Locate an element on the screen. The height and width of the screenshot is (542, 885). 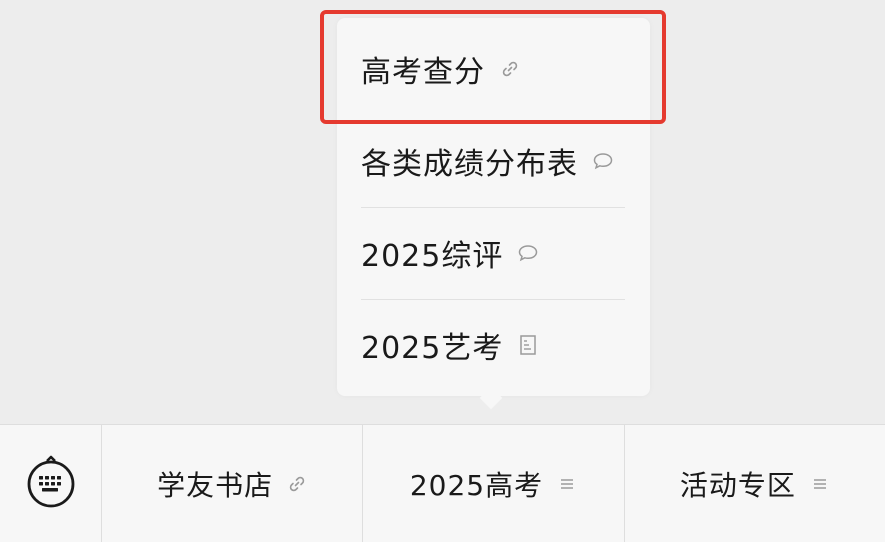
keyboard-toggle-button is located at coordinates (51, 483).